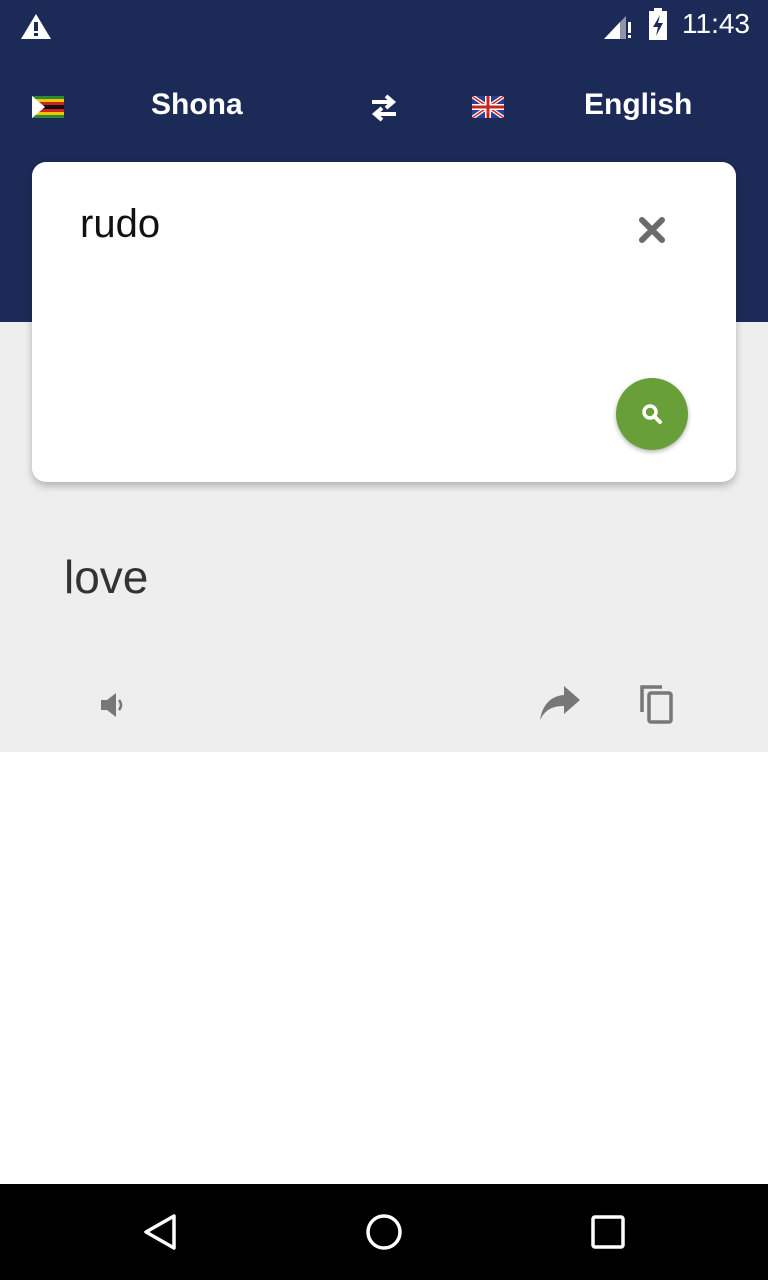  I want to click on battery-charging-icon, so click(658, 24).